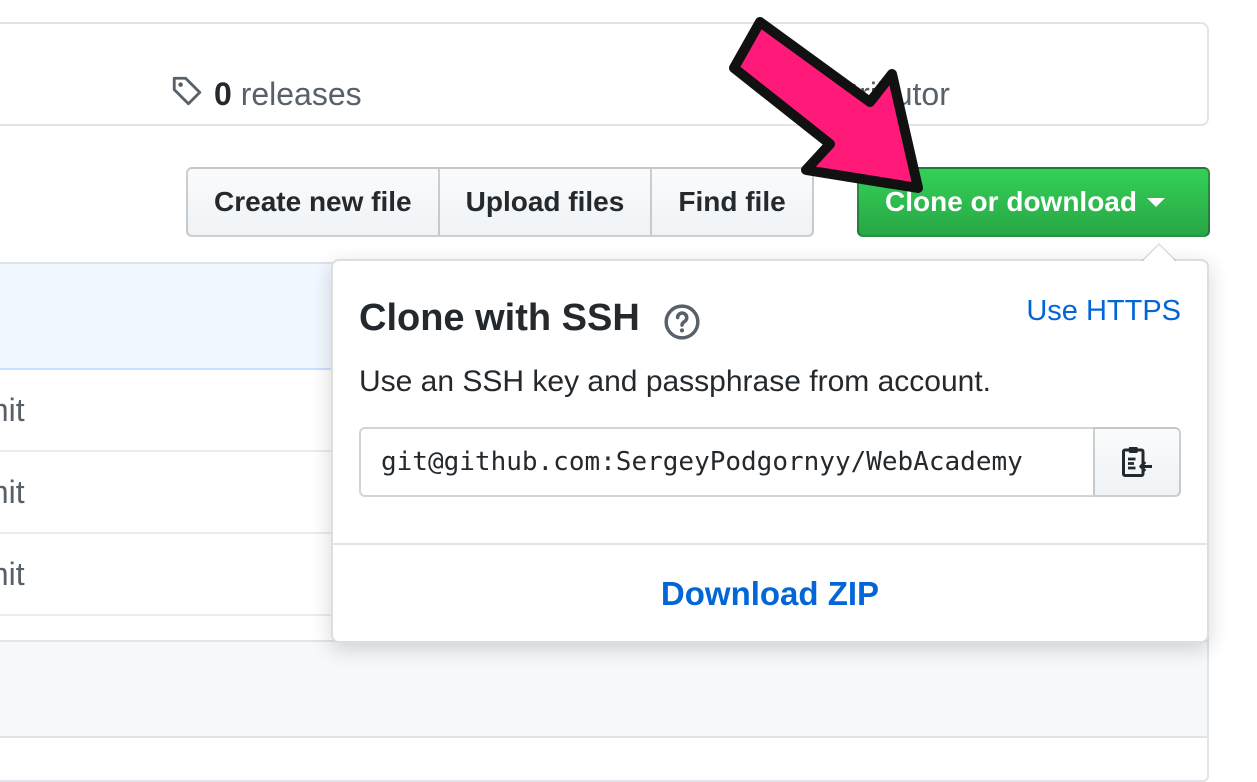 The height and width of the screenshot is (782, 1257). I want to click on dropdown-pointer, so click(1159, 252).